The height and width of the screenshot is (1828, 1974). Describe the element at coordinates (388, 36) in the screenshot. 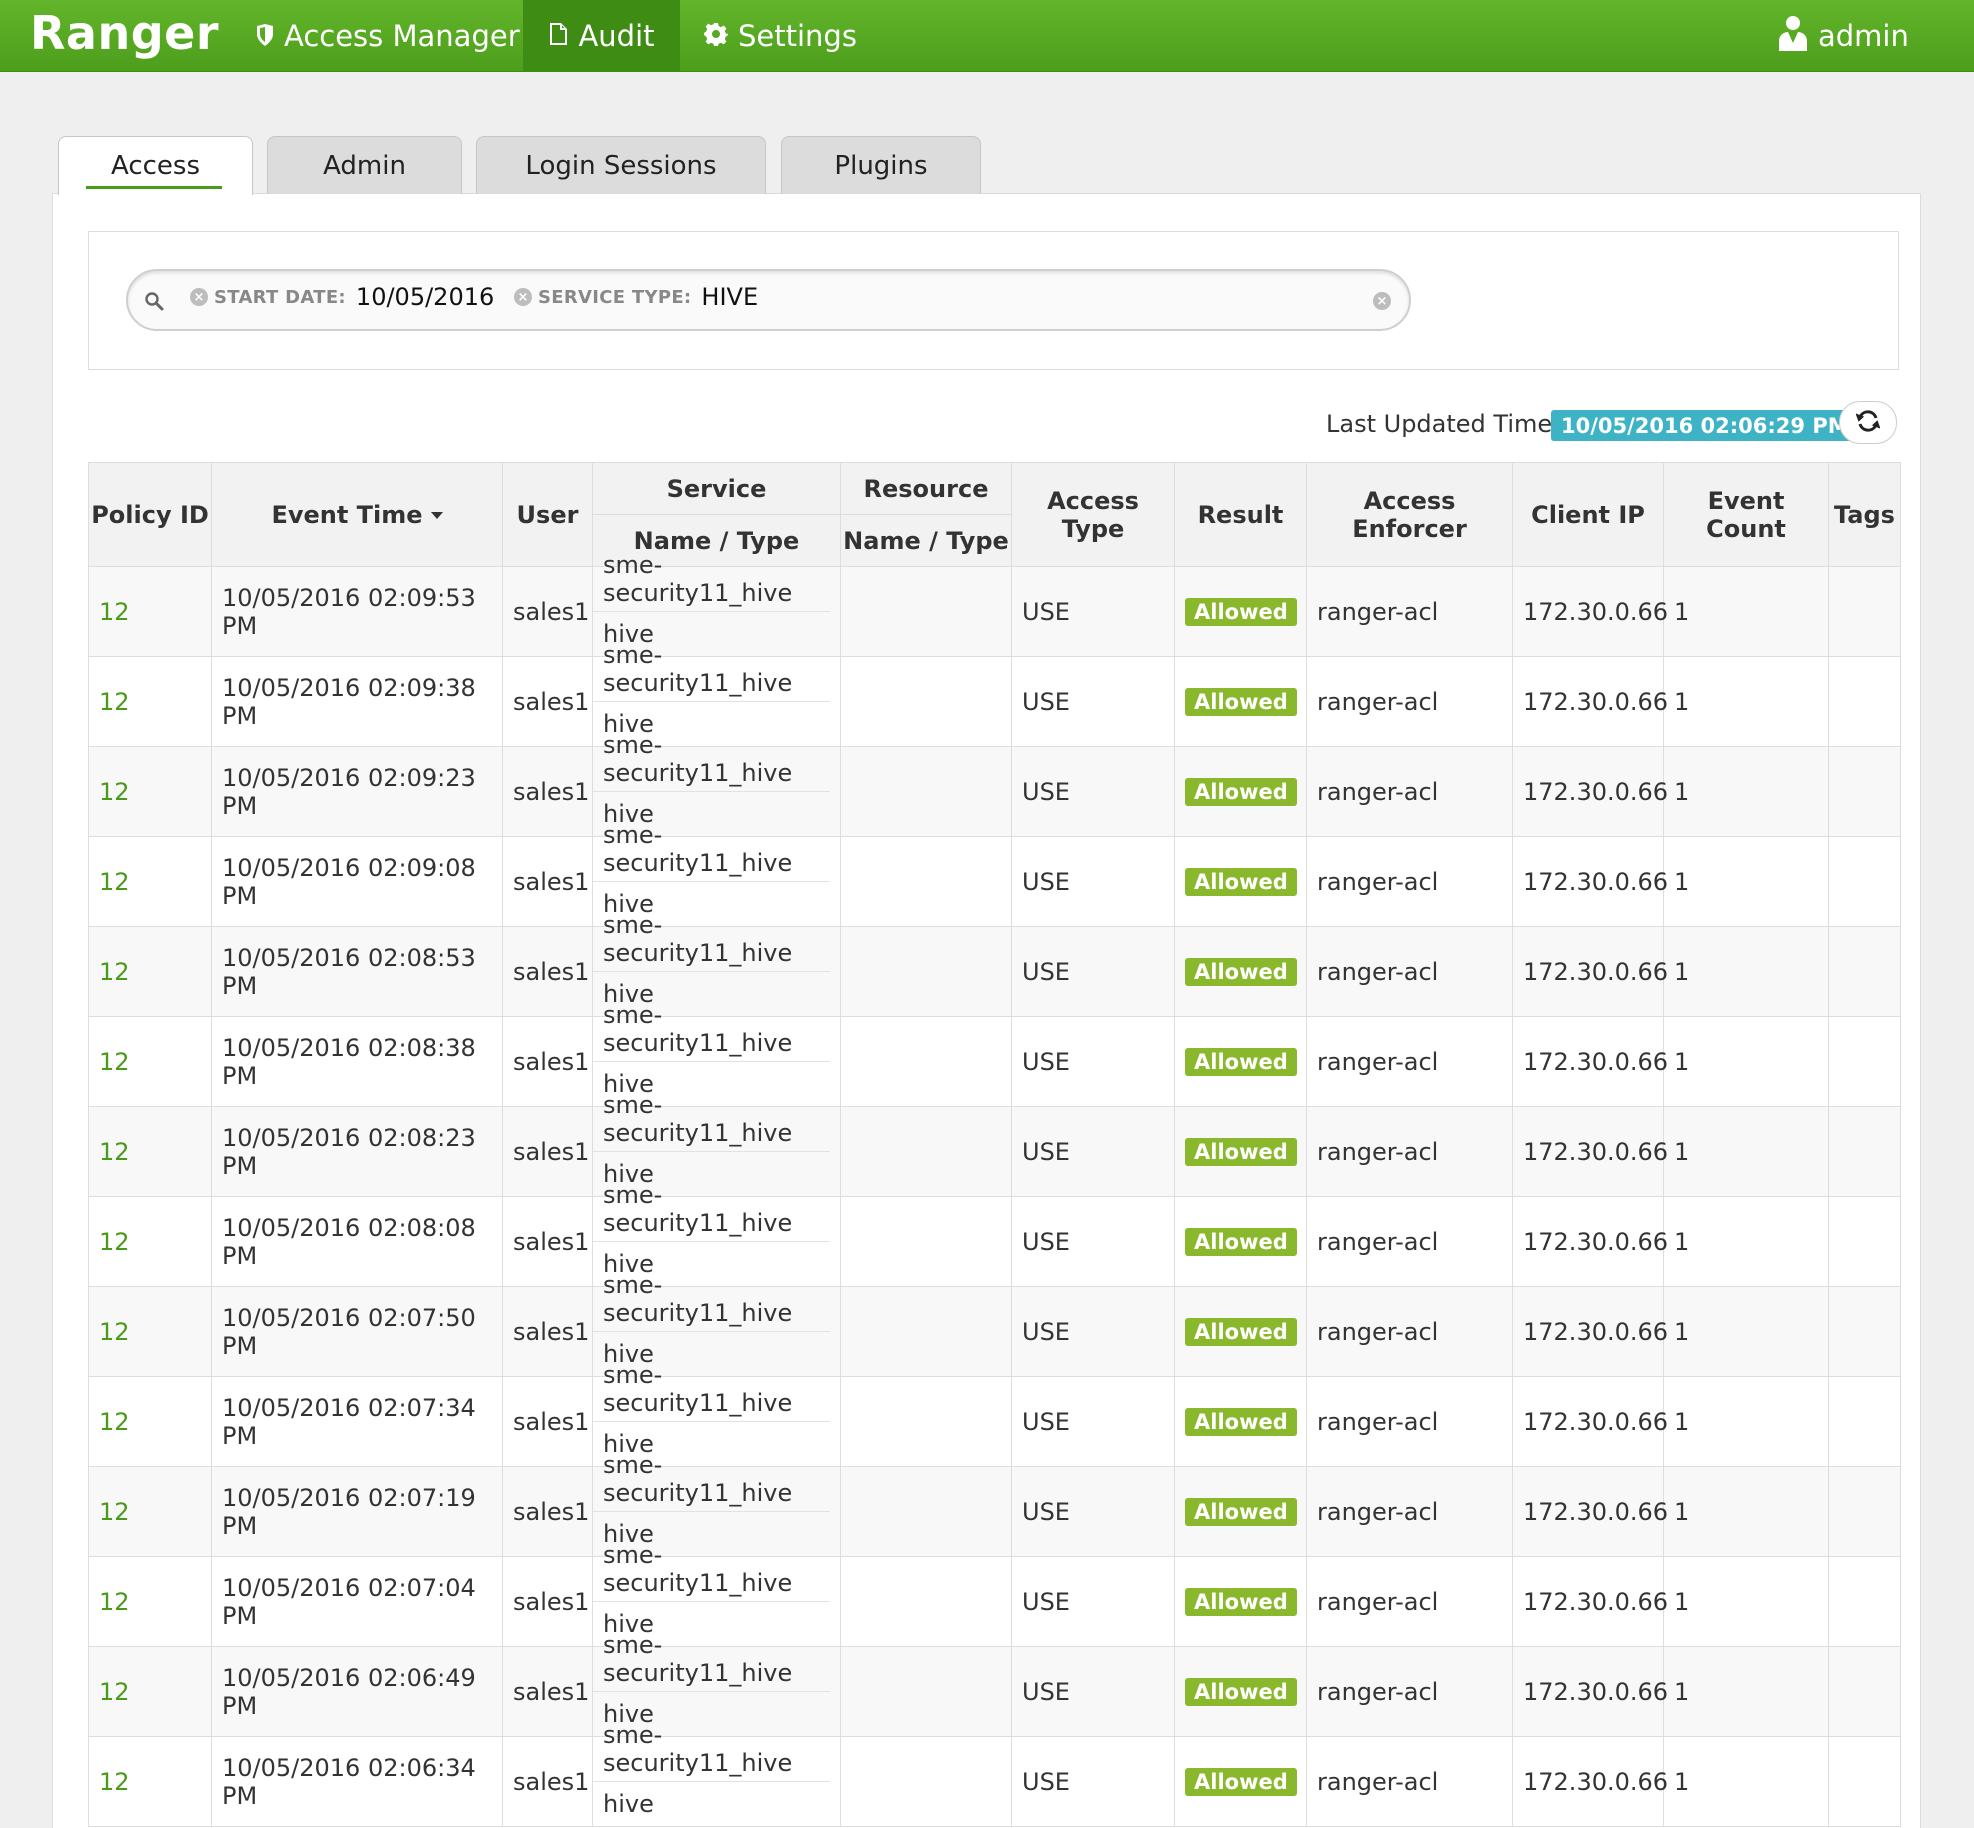

I see `nav-access-manager: Access Manager` at that location.